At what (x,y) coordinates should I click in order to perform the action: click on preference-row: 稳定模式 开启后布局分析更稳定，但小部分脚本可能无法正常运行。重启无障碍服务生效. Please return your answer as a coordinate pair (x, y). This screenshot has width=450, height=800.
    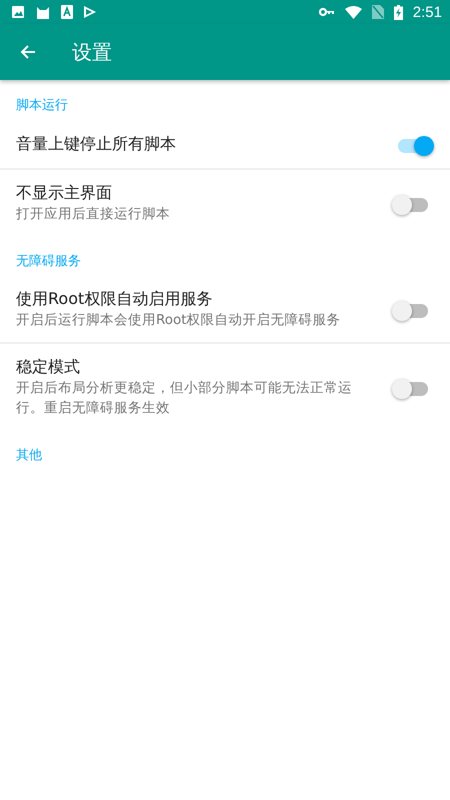
    Looking at the image, I should click on (225, 387).